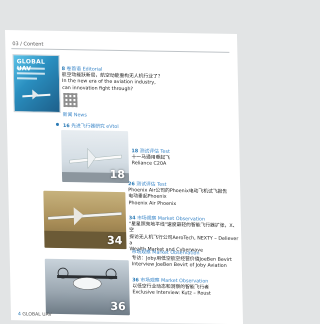 This screenshot has height=324, width=320. What do you see at coordinates (120, 50) in the screenshot?
I see `header-rule` at bounding box center [120, 50].